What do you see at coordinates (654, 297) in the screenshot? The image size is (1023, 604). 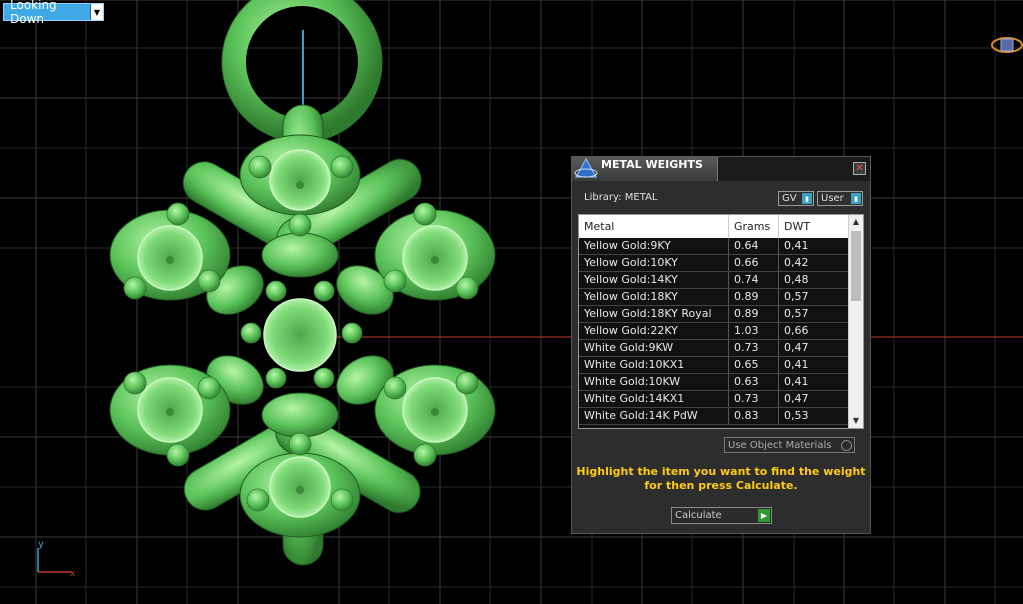 I see `cell-metal: Yellow Gold:18KY` at bounding box center [654, 297].